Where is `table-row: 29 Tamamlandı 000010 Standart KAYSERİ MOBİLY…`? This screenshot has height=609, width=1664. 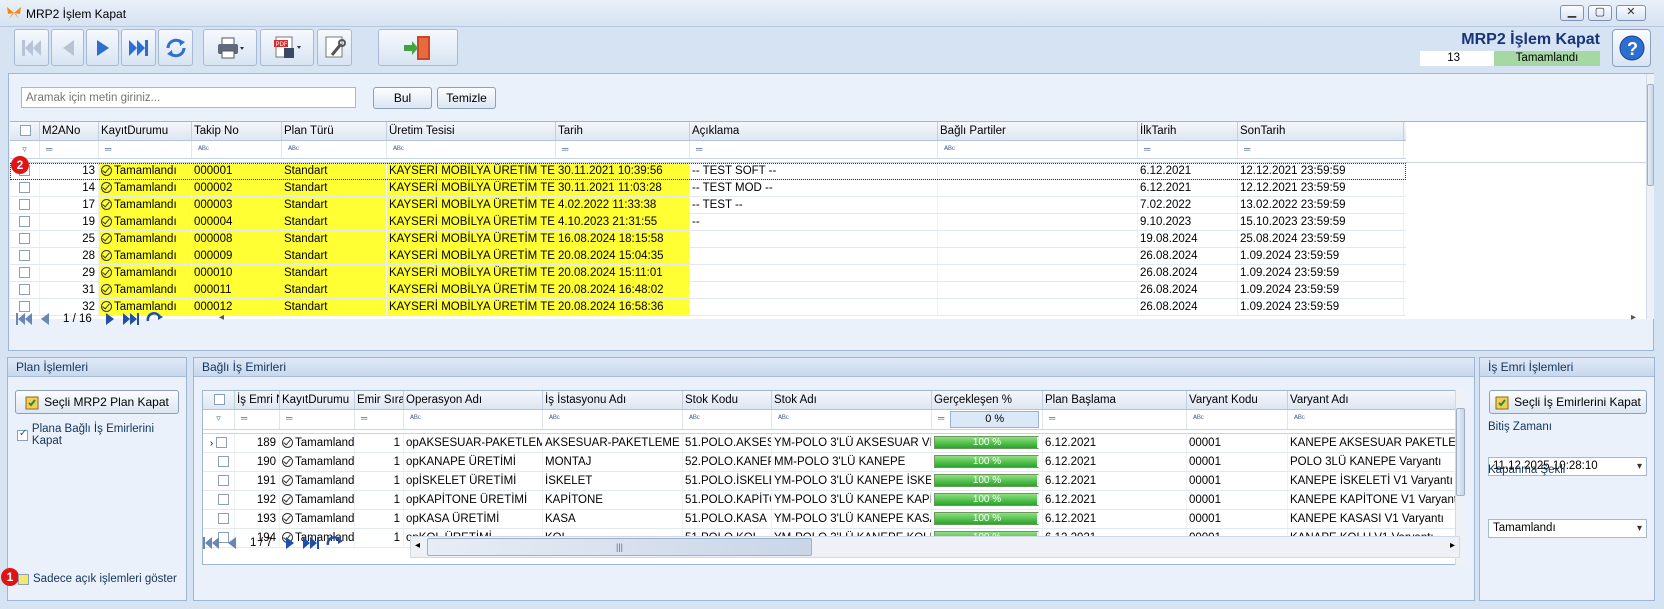
table-row: 29 Tamamlandı 000010 Standart KAYSERİ MOBİLY… is located at coordinates (708, 273).